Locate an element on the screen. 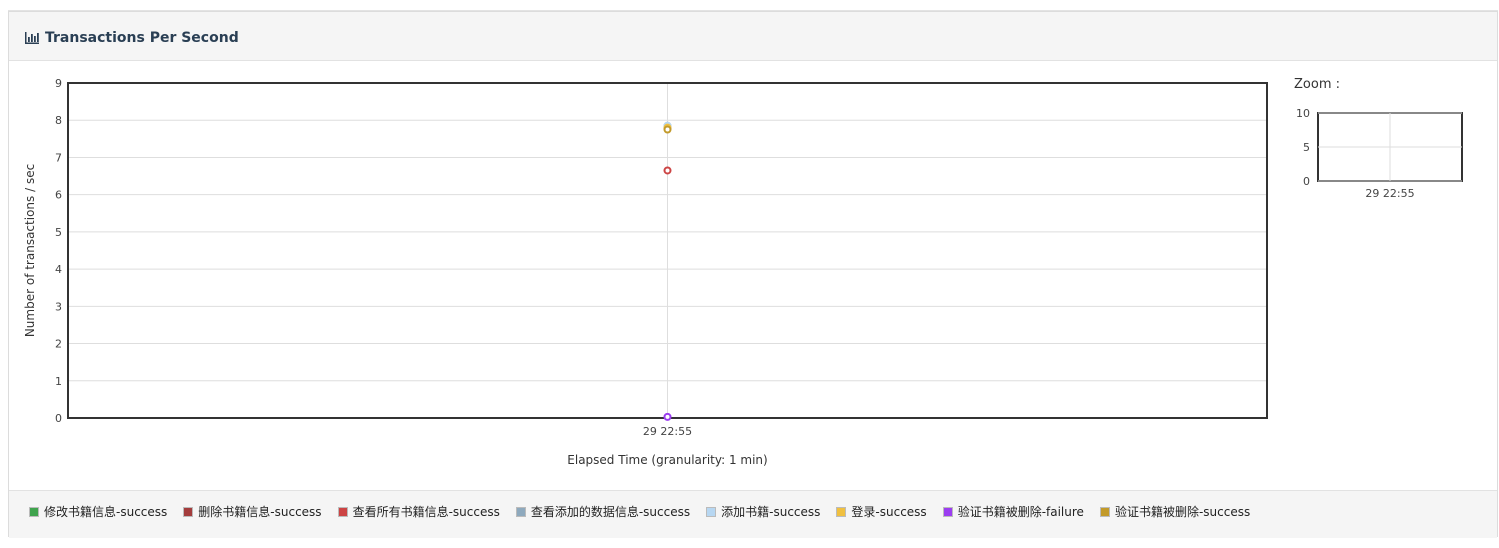  y-tick-label: 2 is located at coordinates (58, 344).